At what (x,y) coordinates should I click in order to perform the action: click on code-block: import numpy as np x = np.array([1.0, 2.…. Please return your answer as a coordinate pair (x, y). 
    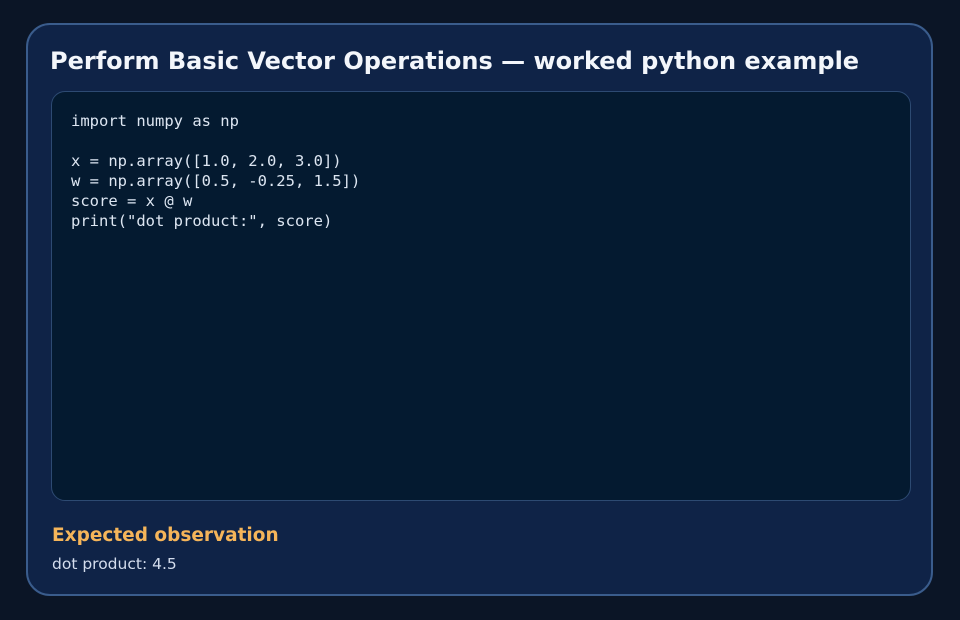
    Looking at the image, I should click on (216, 171).